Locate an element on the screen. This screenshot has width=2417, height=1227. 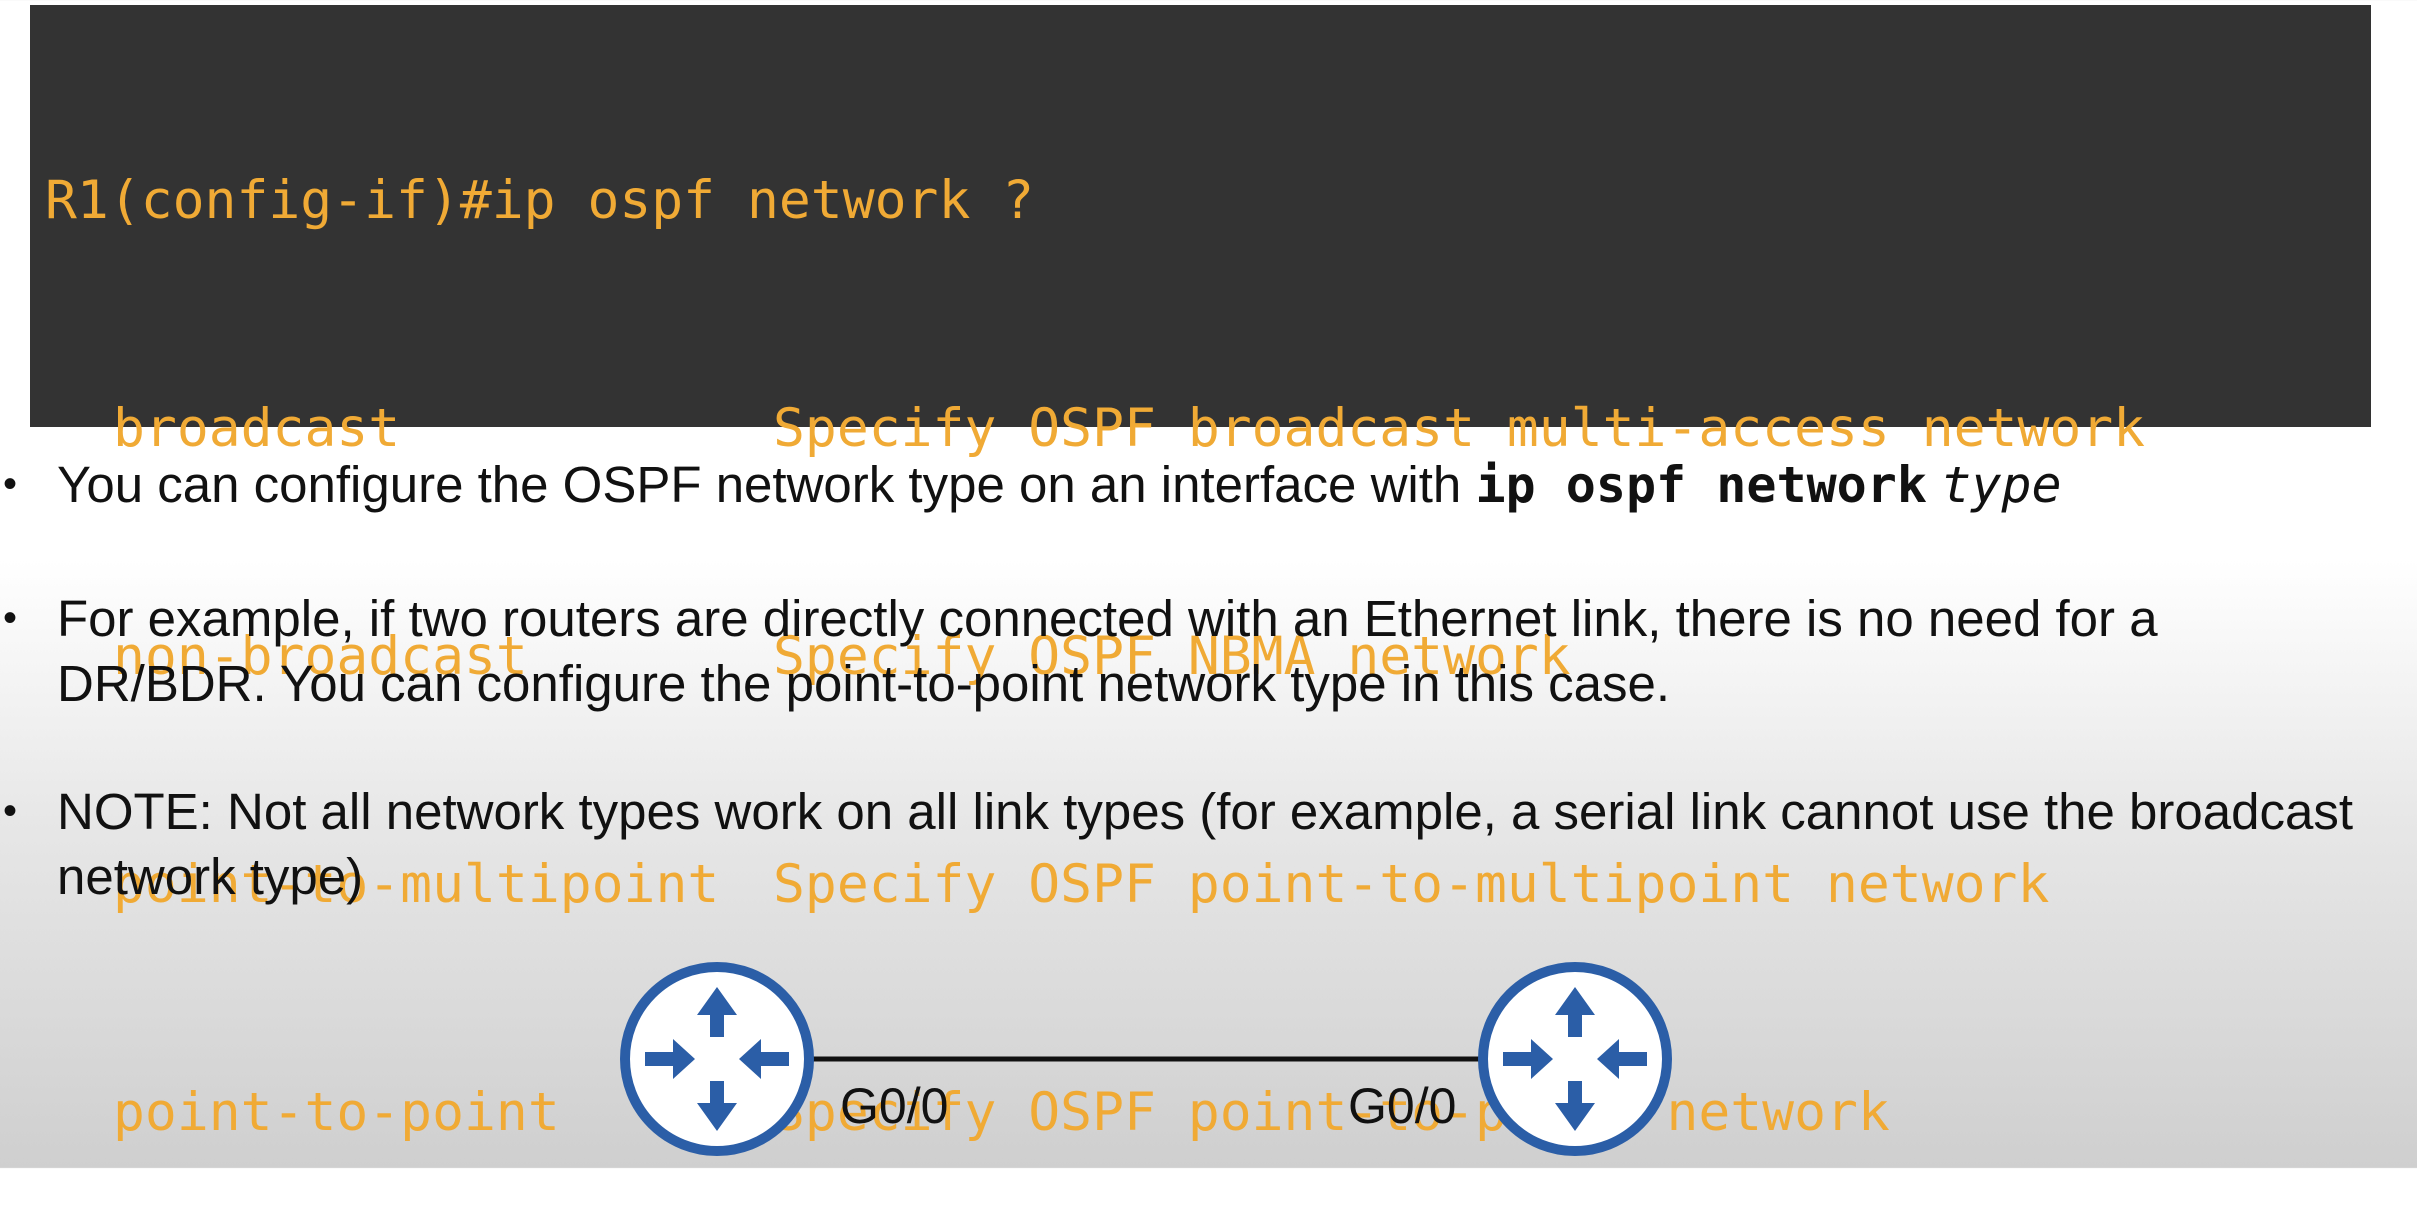
left-interface-label: G0/0 is located at coordinates (894, 1106).